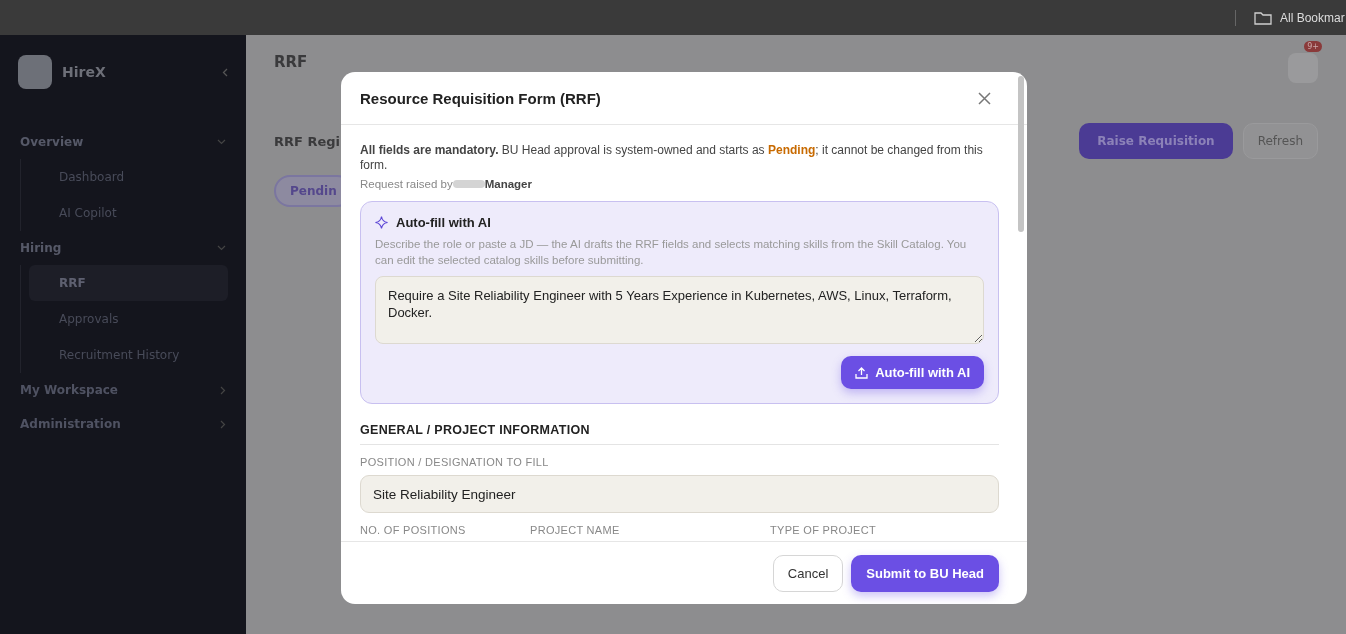 This screenshot has width=1346, height=634. Describe the element at coordinates (84, 72) in the screenshot. I see `brand-name: HireX` at that location.